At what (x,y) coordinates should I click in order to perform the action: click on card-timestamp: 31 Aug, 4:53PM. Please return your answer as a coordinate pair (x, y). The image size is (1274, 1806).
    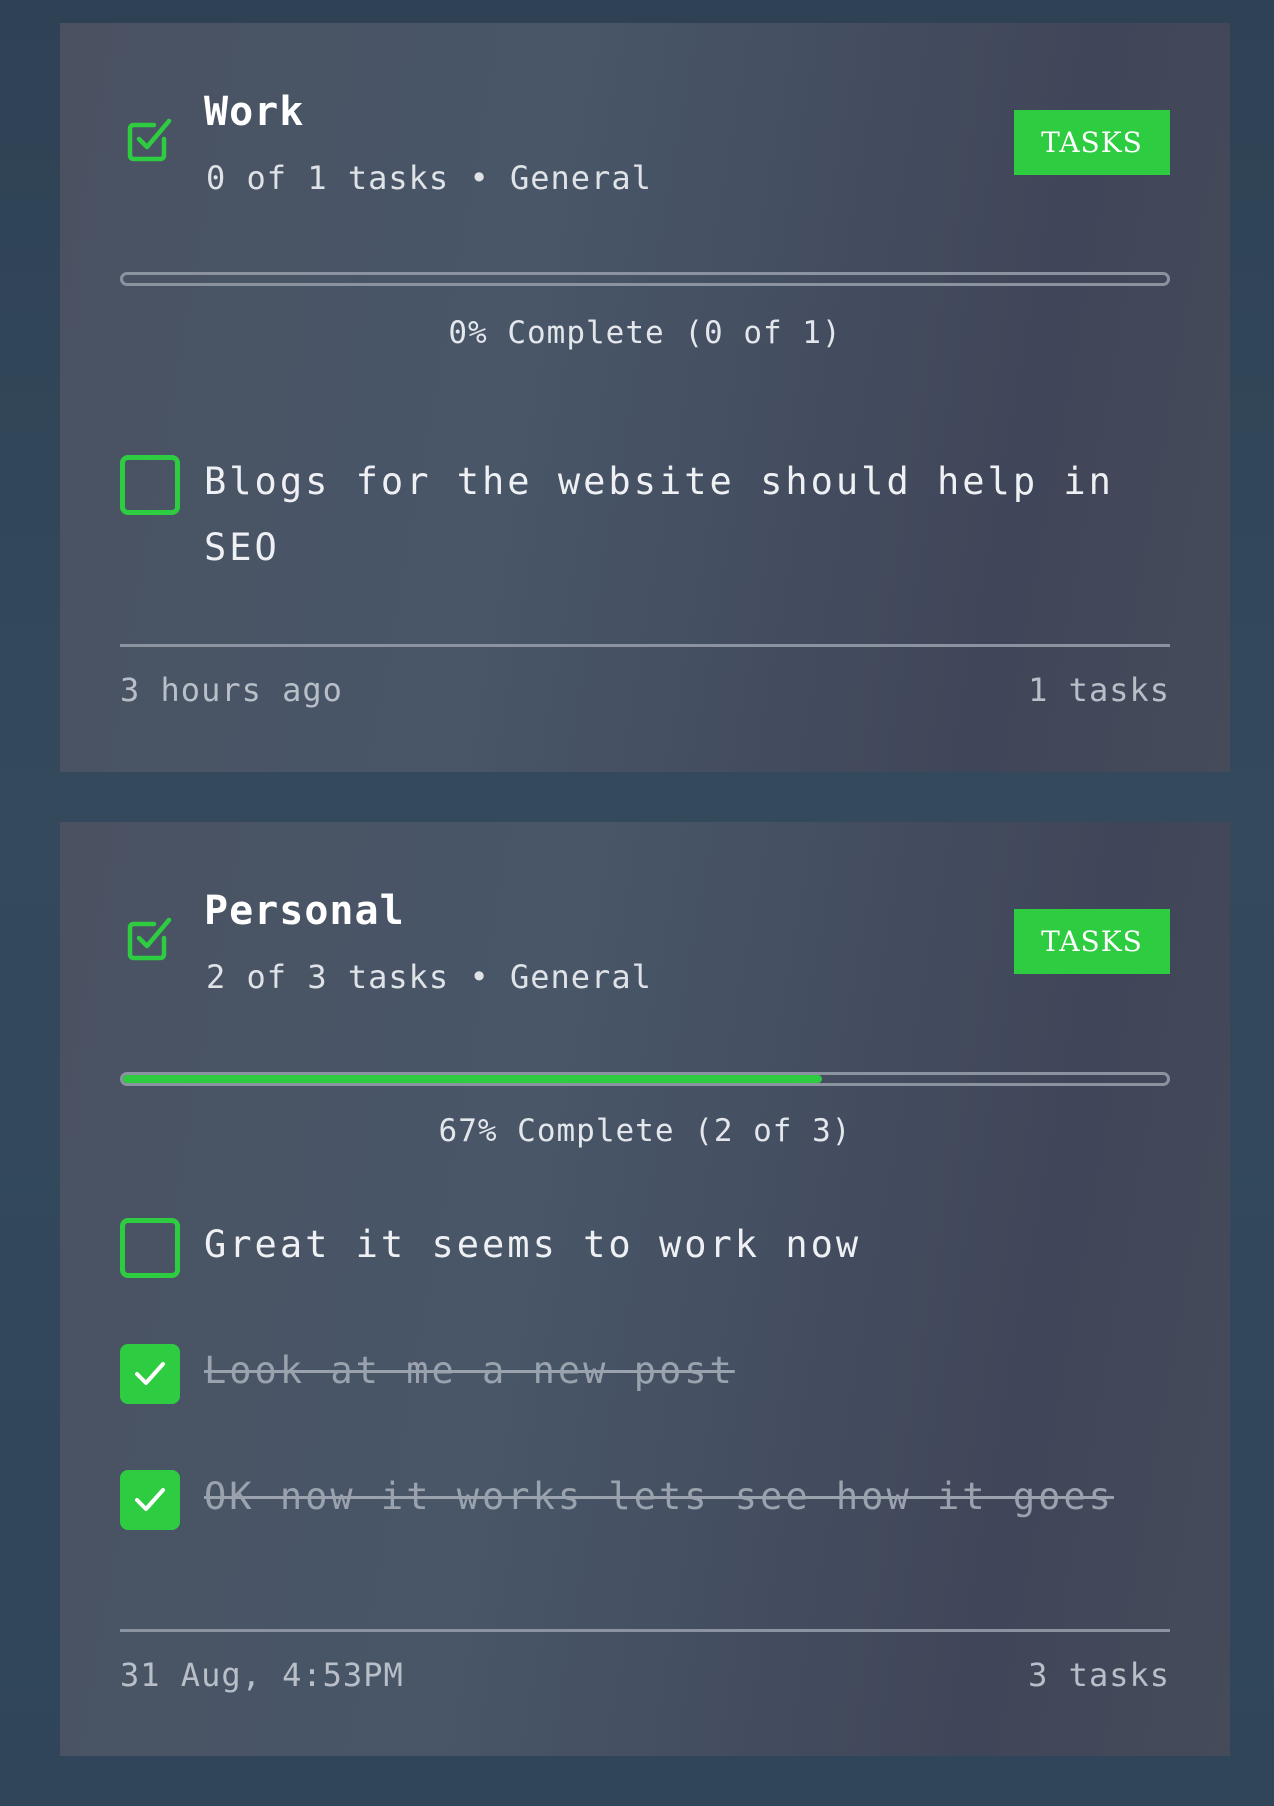
    Looking at the image, I should click on (262, 1675).